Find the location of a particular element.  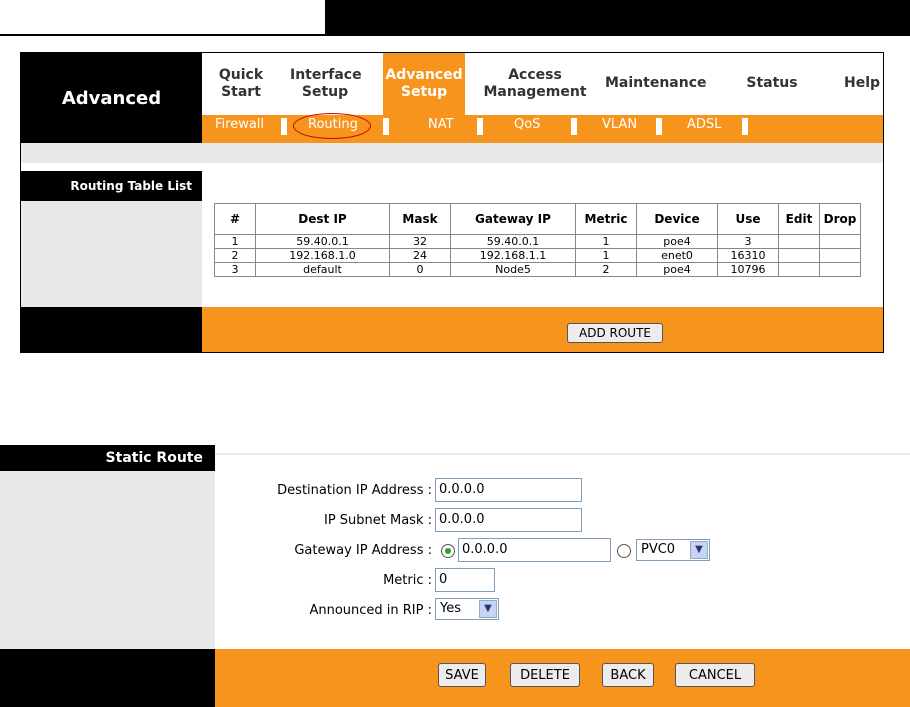

col-drop: Drop is located at coordinates (840, 219).